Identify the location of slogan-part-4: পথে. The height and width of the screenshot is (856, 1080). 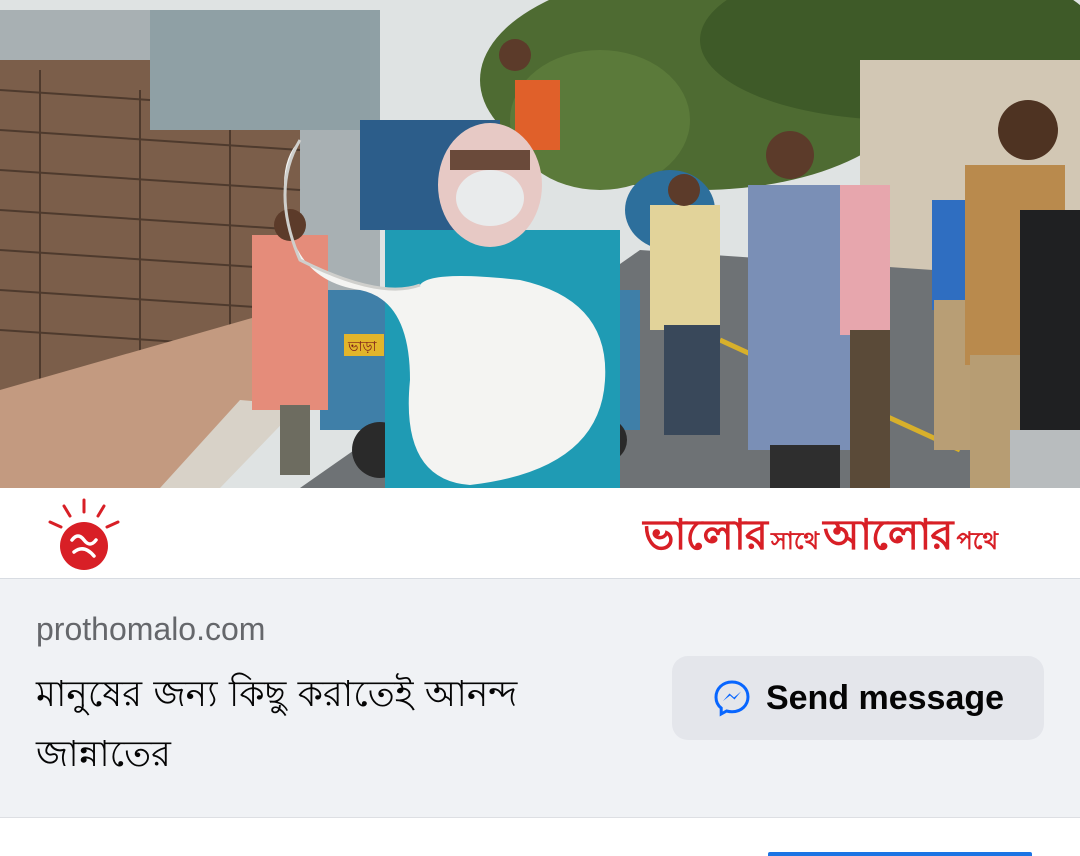
(977, 541).